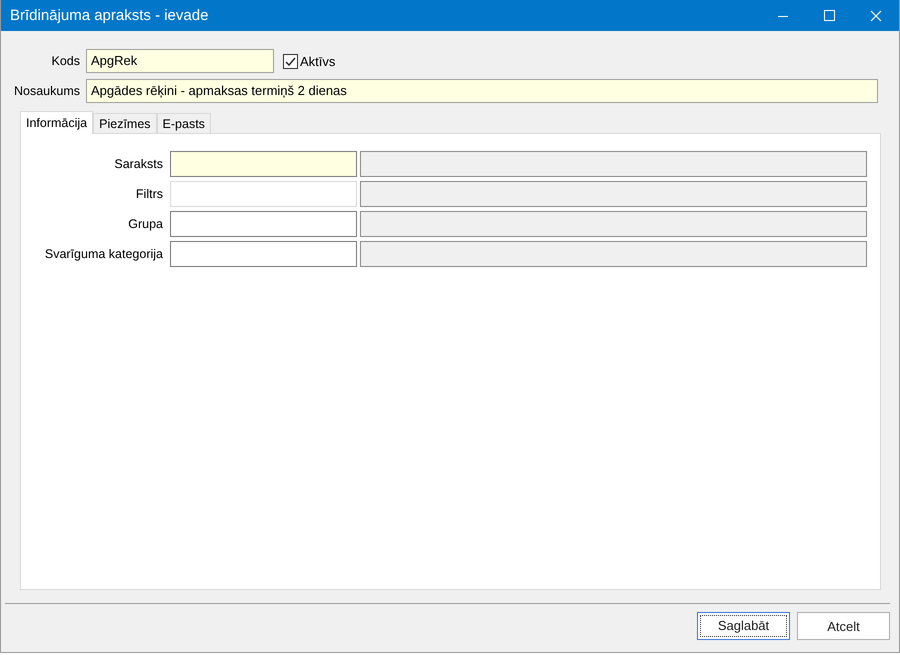  What do you see at coordinates (149, 194) in the screenshot?
I see `field-label: Filtrs` at bounding box center [149, 194].